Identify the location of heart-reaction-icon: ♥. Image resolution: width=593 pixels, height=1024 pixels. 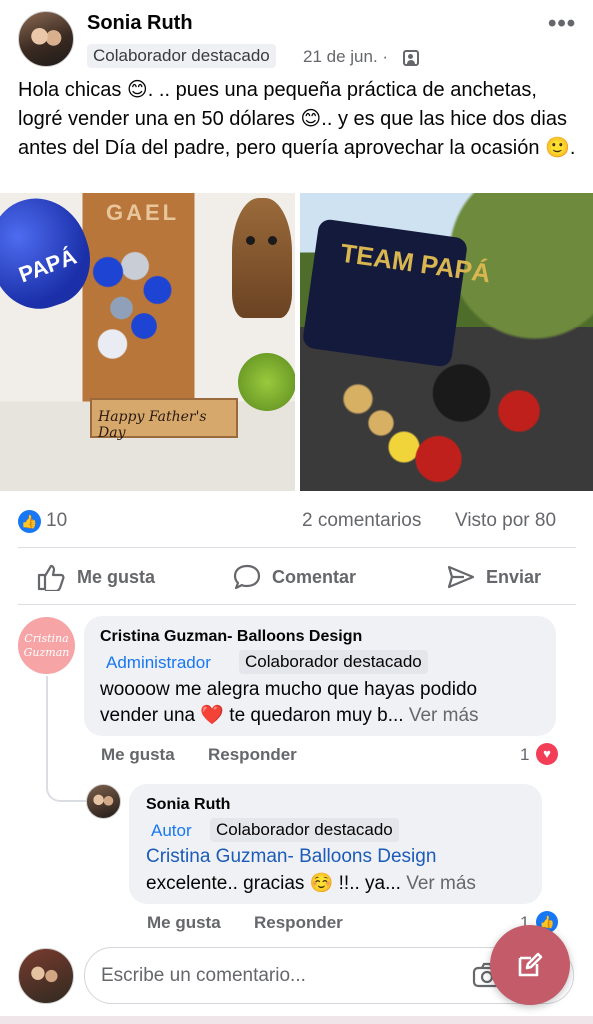
(547, 754).